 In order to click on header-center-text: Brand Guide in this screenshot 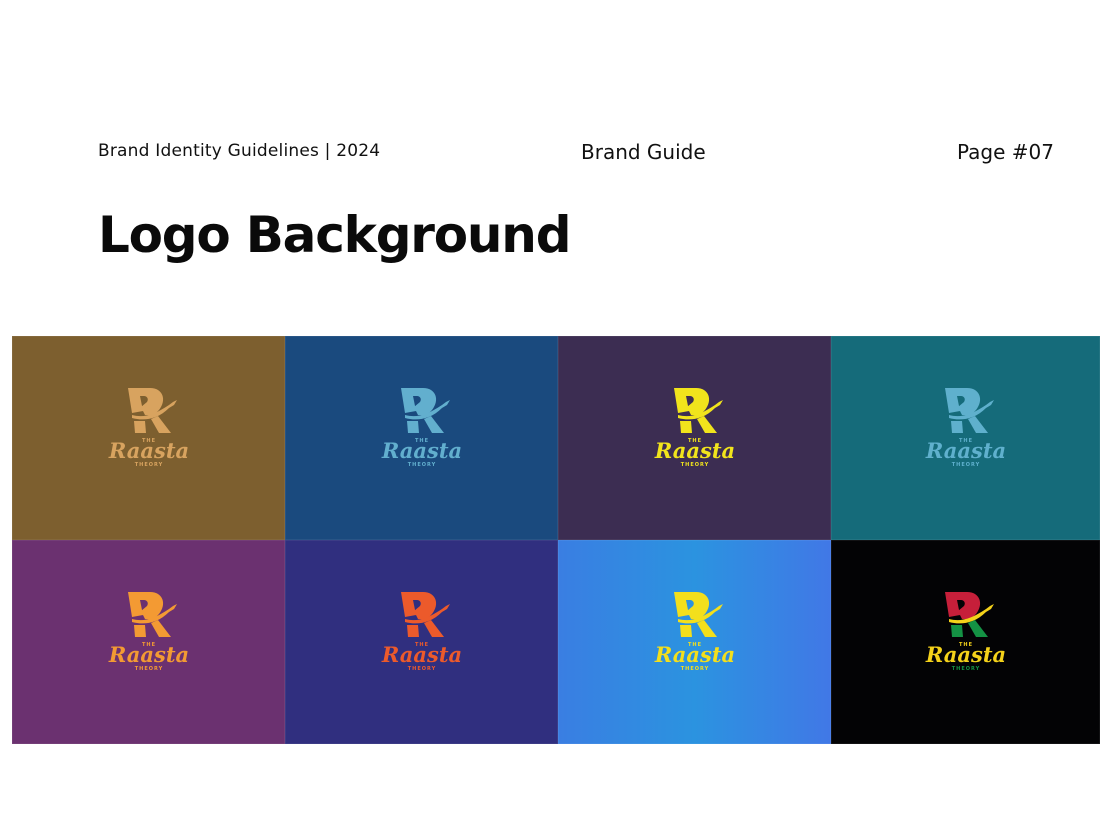, I will do `click(643, 152)`.